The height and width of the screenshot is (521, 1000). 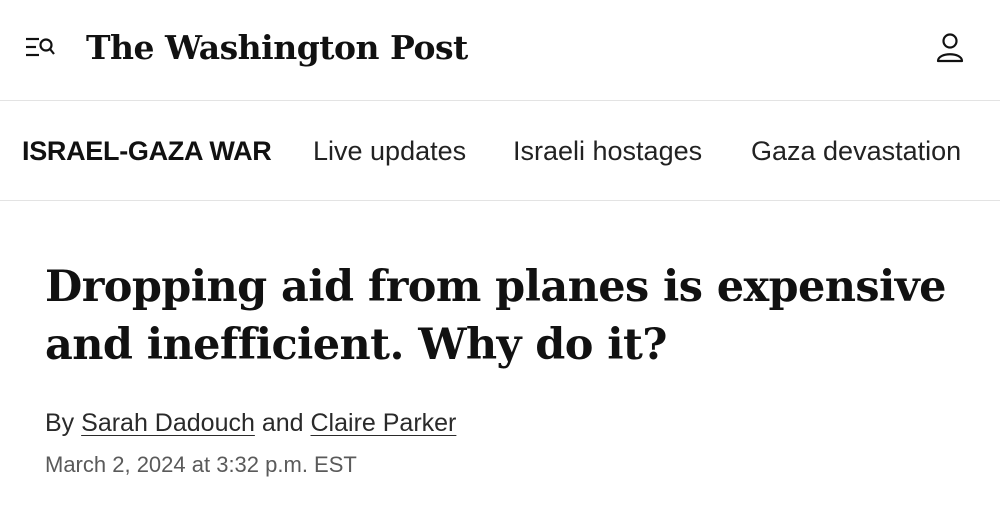 I want to click on nav-item-live-updates: Live updates, so click(x=389, y=151).